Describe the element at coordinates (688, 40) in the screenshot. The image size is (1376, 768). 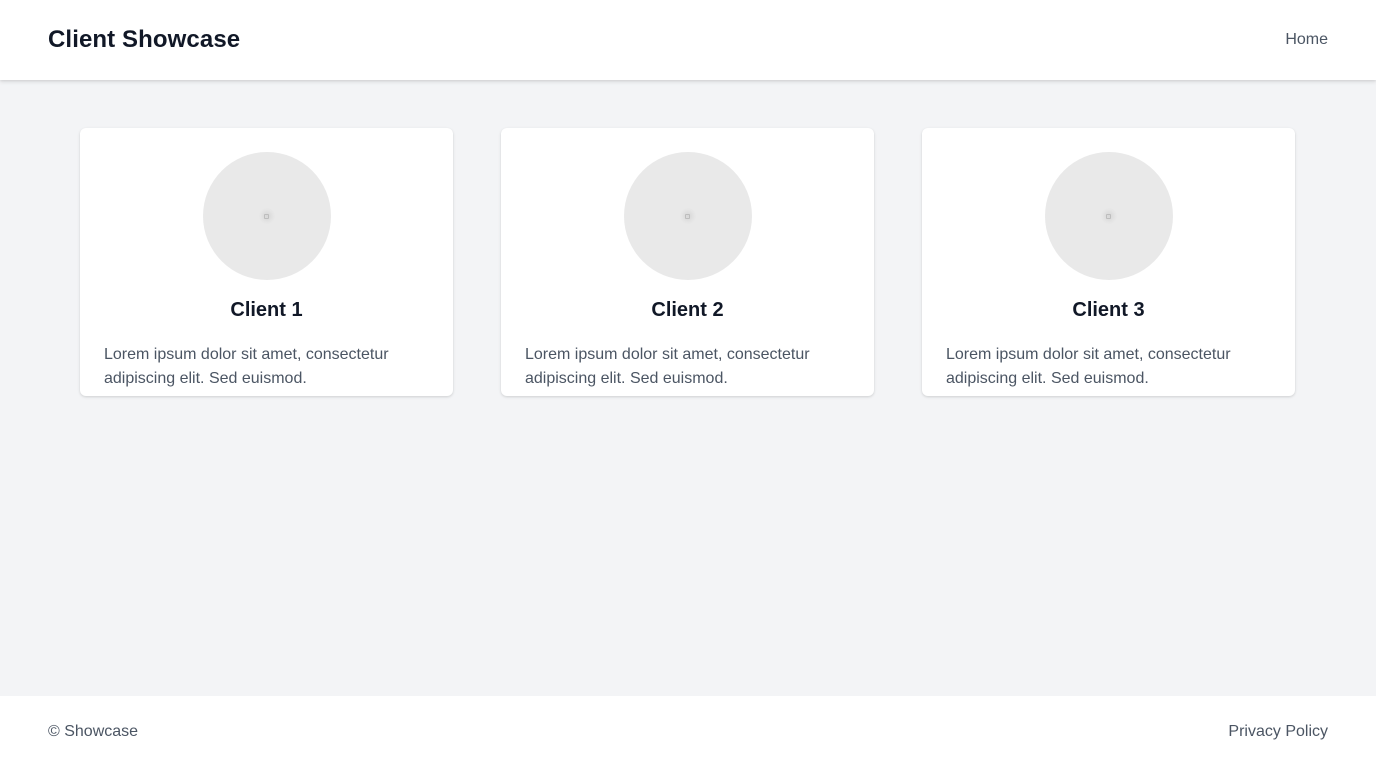
I see `site-header: Client Showcase Home` at that location.